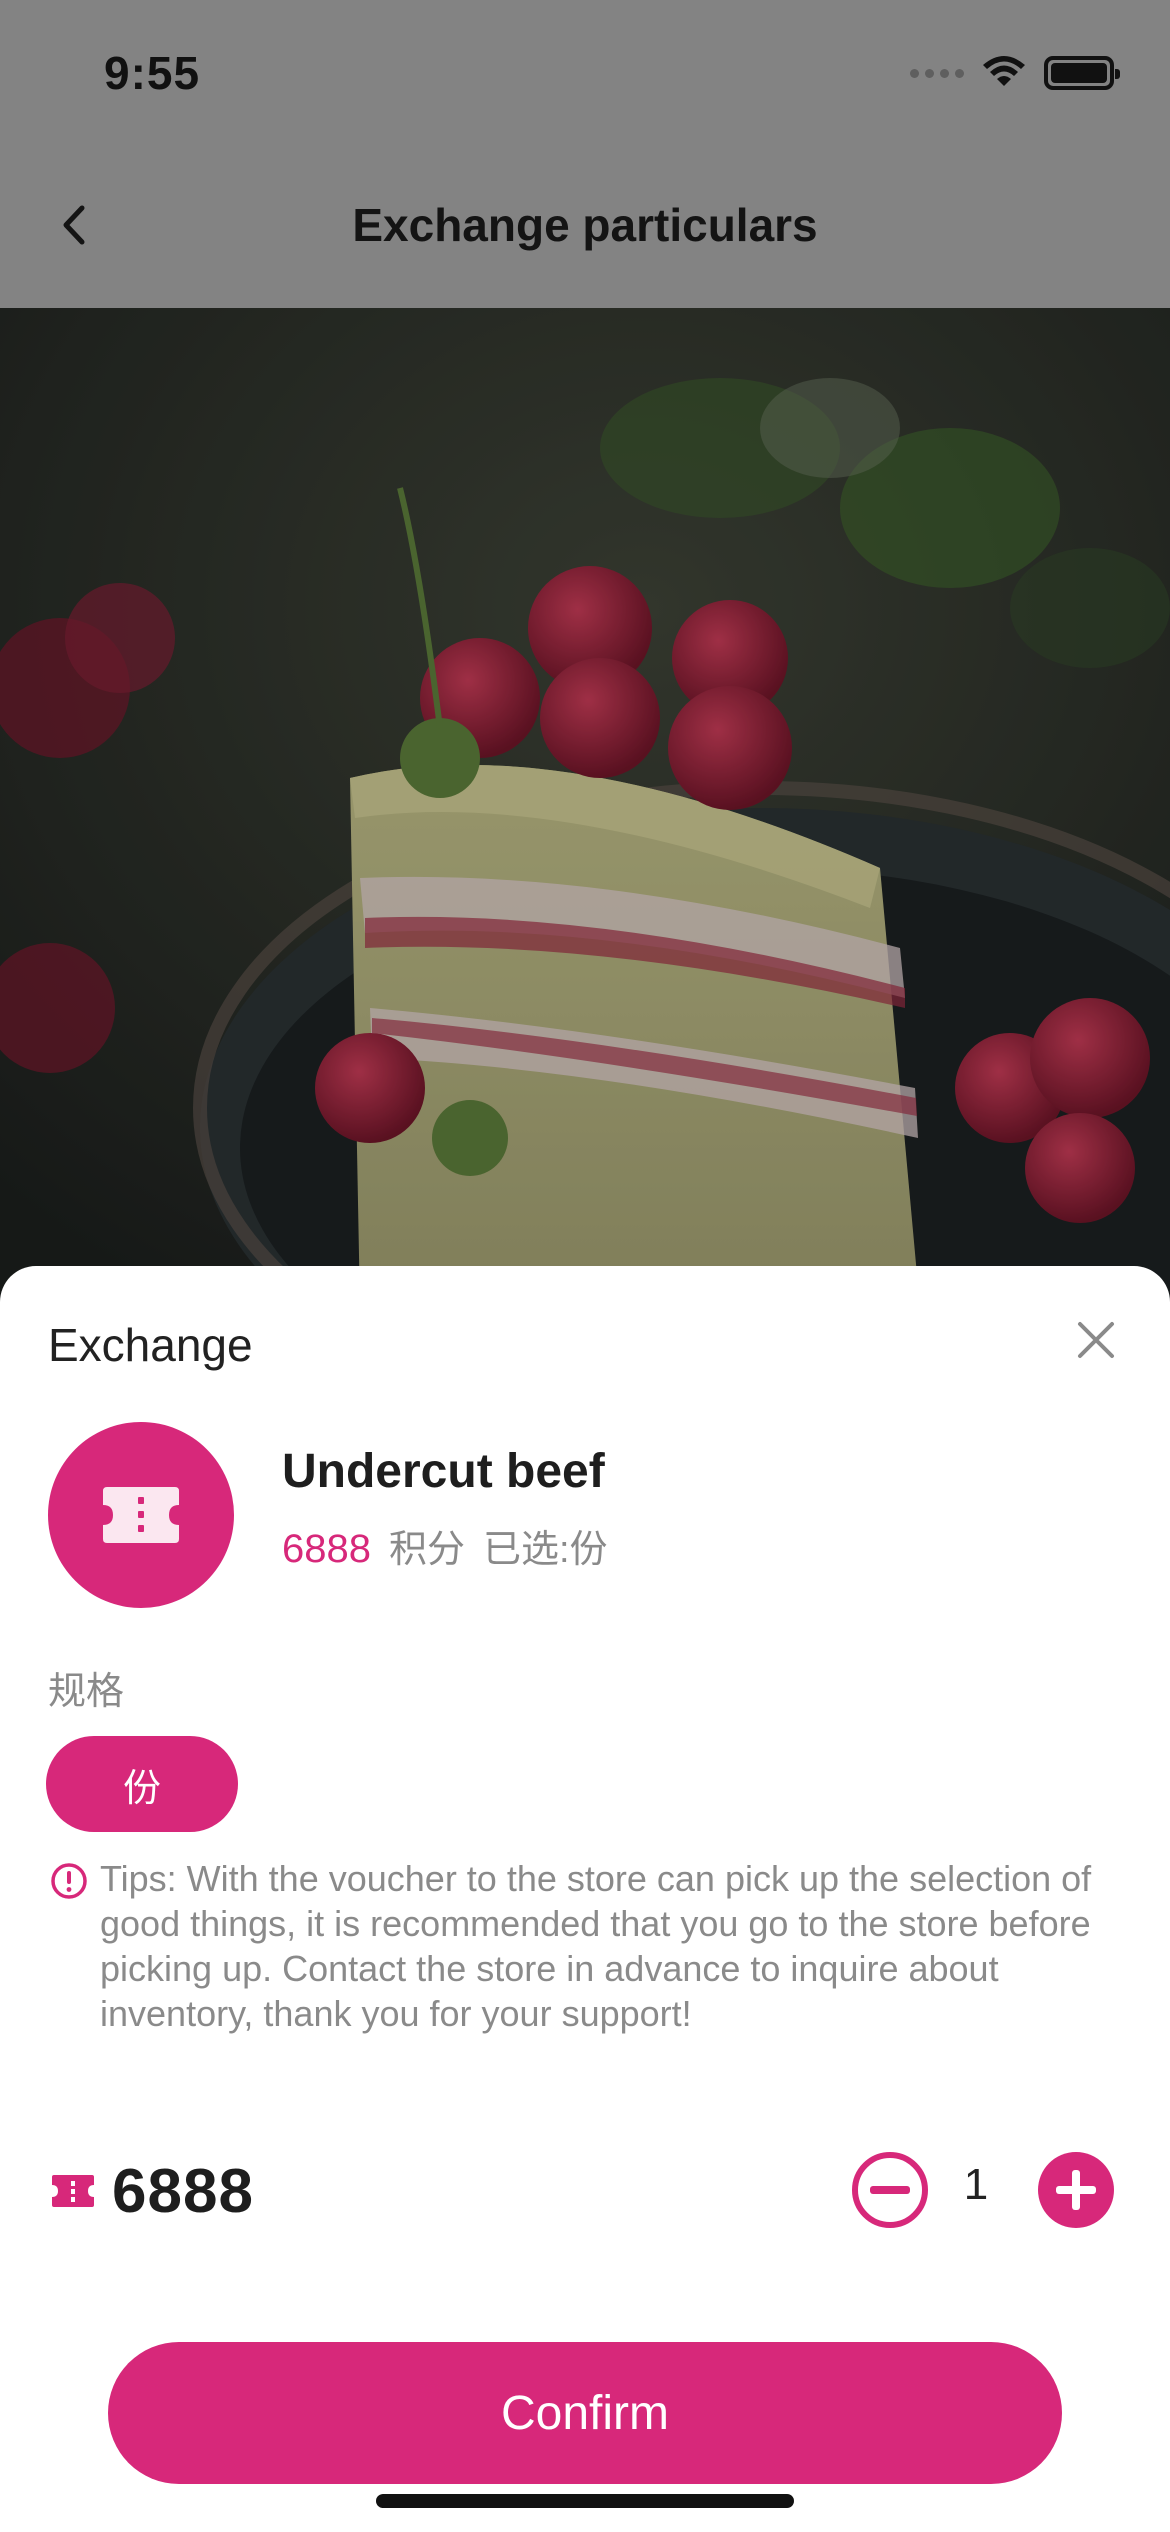 This screenshot has width=1170, height=2532. Describe the element at coordinates (976, 2184) in the screenshot. I see `quantity-value: 1` at that location.